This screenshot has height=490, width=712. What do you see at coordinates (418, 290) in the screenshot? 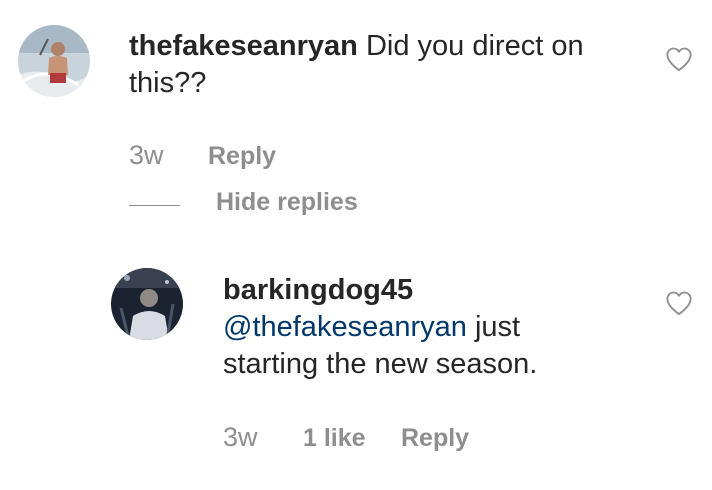
I see `reply-username: barkingdog45` at bounding box center [418, 290].